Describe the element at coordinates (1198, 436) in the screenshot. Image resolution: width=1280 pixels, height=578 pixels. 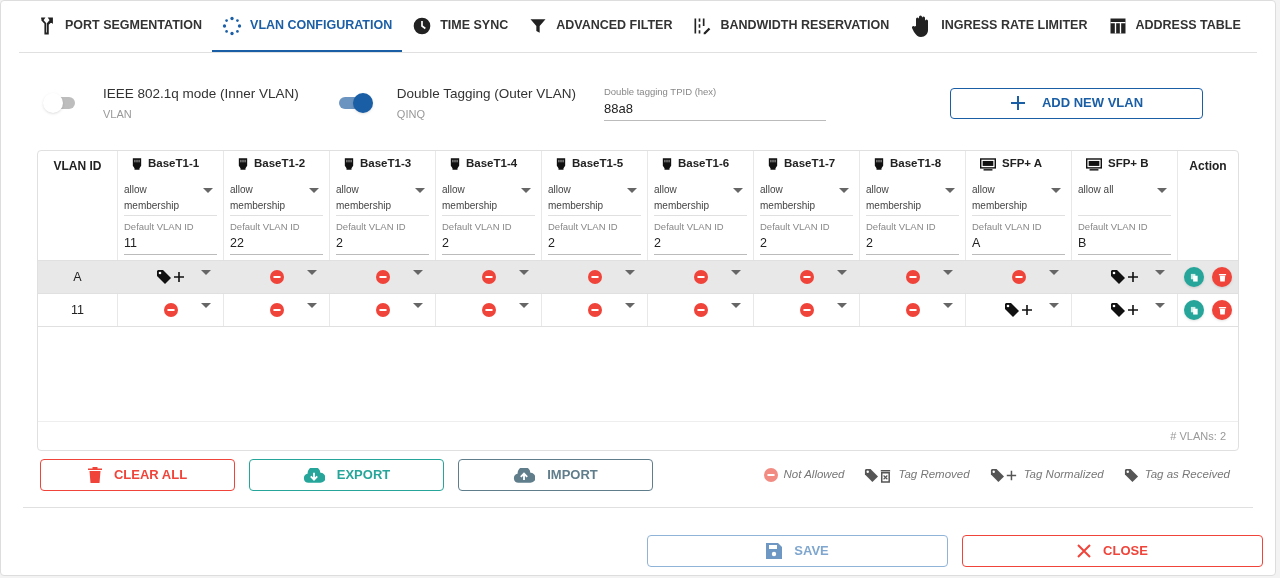
I see `vlan-count: # VLANs: 2` at that location.